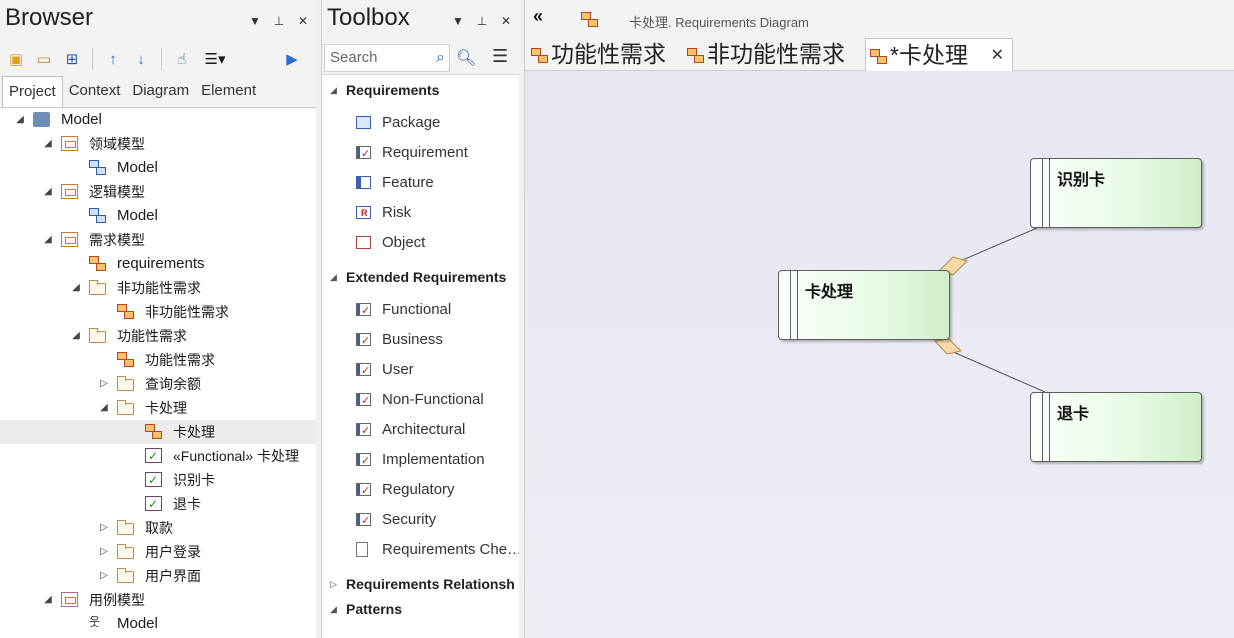  I want to click on item-label: Architectural, so click(424, 429).